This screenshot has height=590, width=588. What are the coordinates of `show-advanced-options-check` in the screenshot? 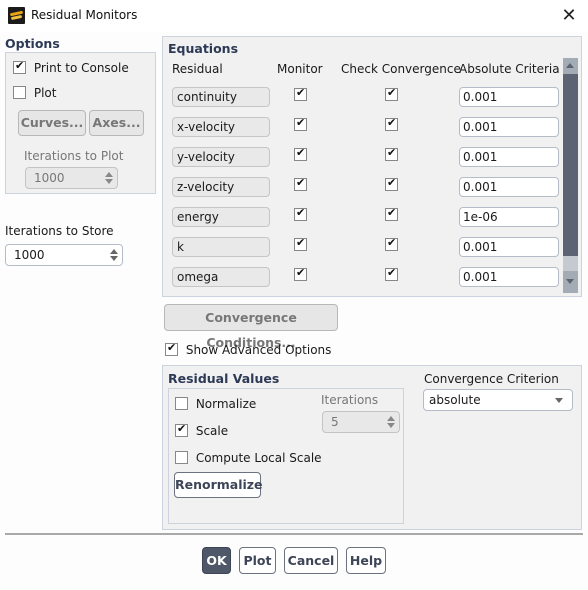 It's located at (171, 348).